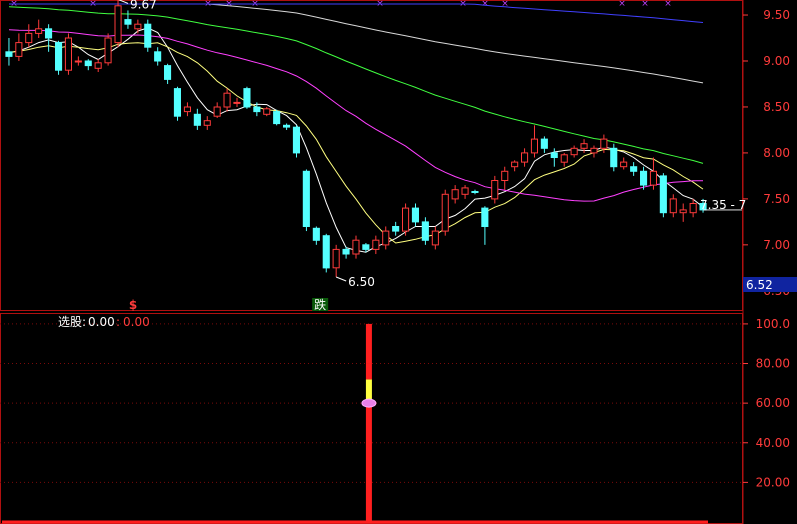 The width and height of the screenshot is (797, 524). Describe the element at coordinates (320, 304) in the screenshot. I see `low-marker: 跌` at that location.